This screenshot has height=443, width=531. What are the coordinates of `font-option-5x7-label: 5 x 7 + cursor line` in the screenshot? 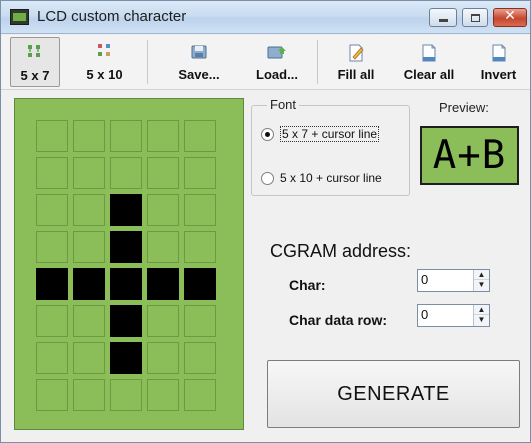 It's located at (330, 134).